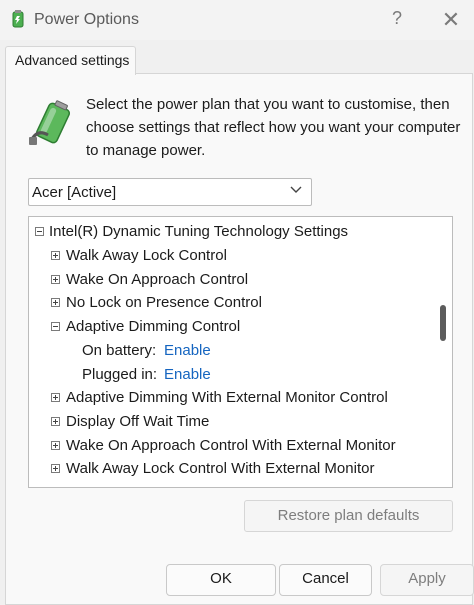 The height and width of the screenshot is (605, 474). Describe the element at coordinates (296, 189) in the screenshot. I see `chevron-down-icon` at that location.